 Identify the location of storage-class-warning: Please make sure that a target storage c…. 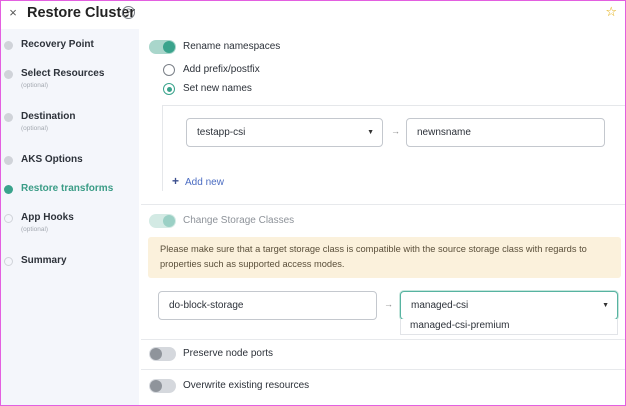
(384, 257).